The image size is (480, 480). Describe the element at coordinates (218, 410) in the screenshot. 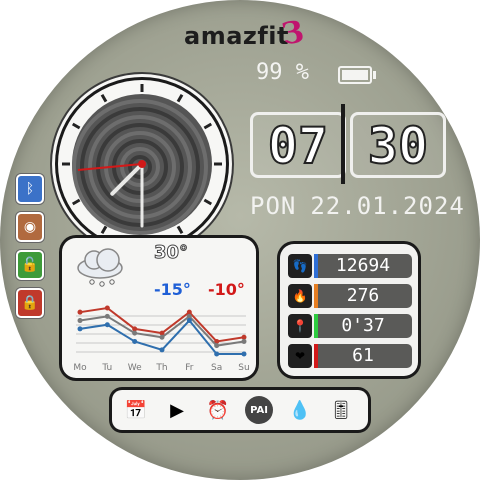

I see `alarm-icon: ⏰` at that location.